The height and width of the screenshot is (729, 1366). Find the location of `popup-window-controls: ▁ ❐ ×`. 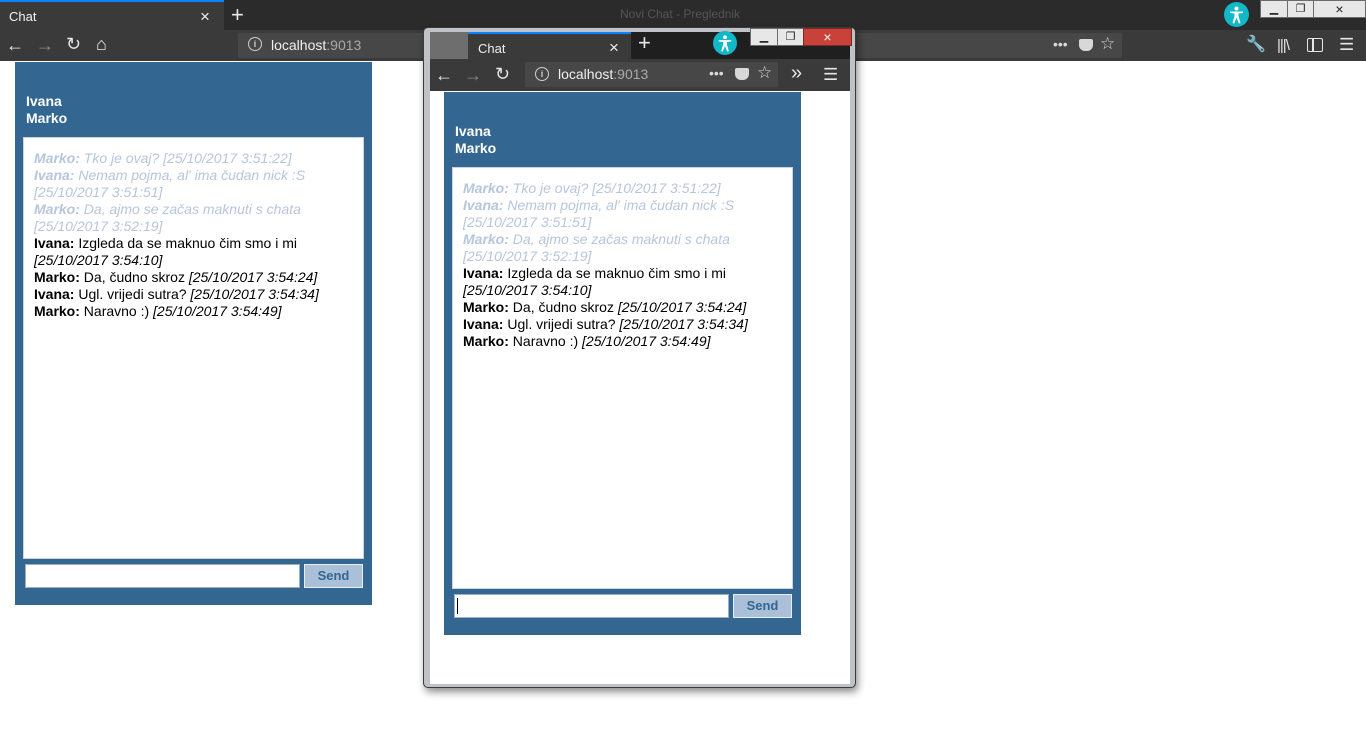

popup-window-controls: ▁ ❐ × is located at coordinates (801, 37).